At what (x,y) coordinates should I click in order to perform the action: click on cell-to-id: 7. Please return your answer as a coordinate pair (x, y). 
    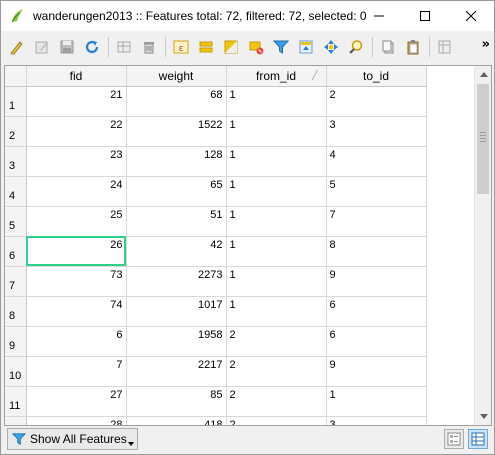
    Looking at the image, I should click on (376, 221).